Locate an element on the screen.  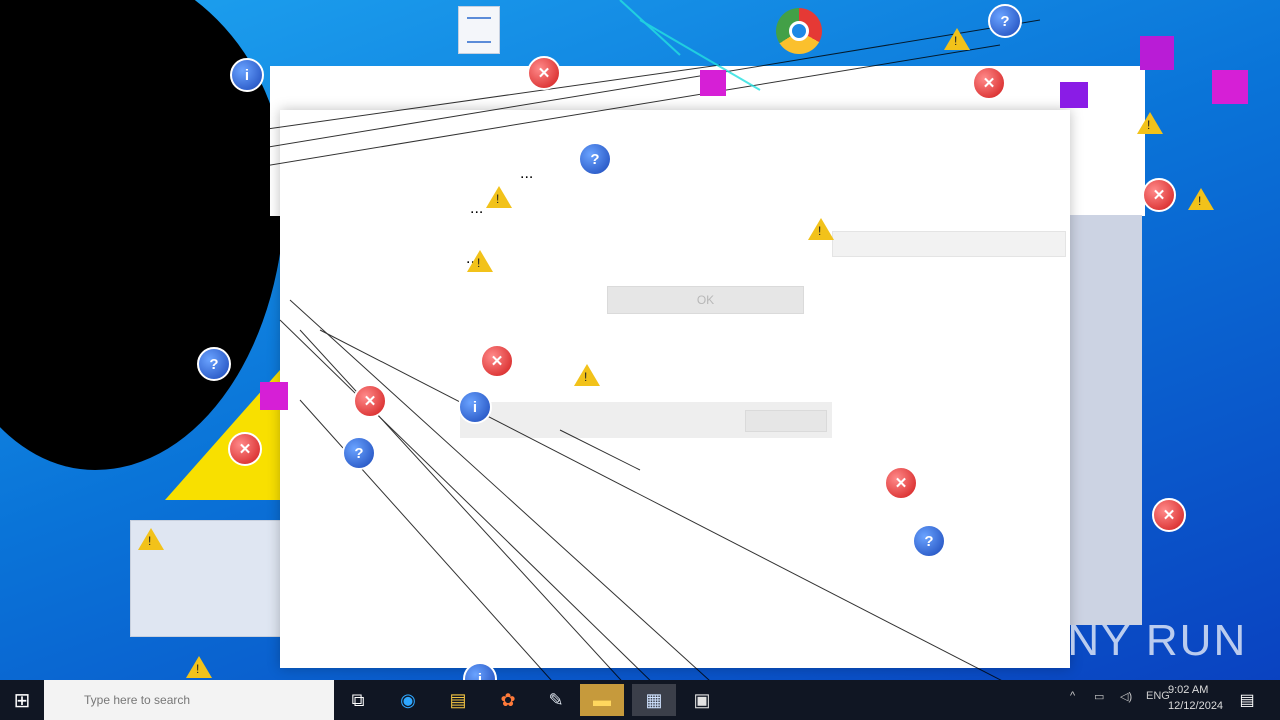
notification-center-button: ▤ is located at coordinates (1247, 700).